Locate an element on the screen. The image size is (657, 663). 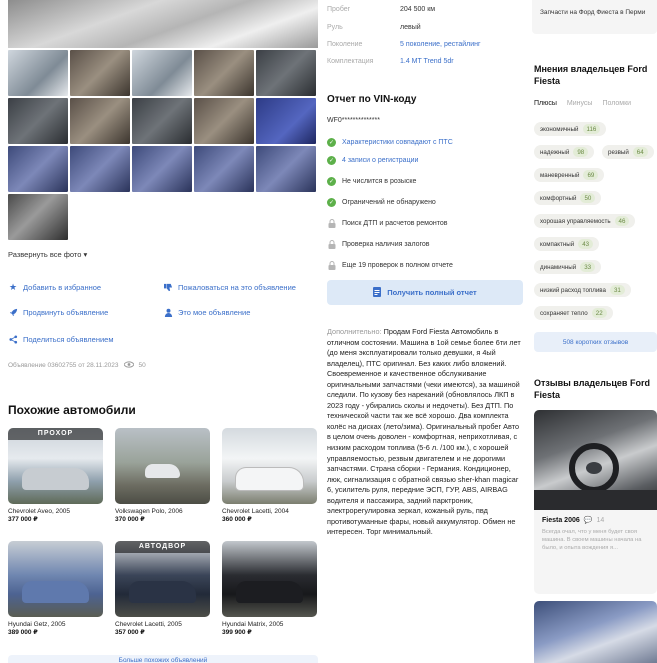
vin-check-item: Еще 19 проверок в полном отчете is located at coordinates (390, 265).